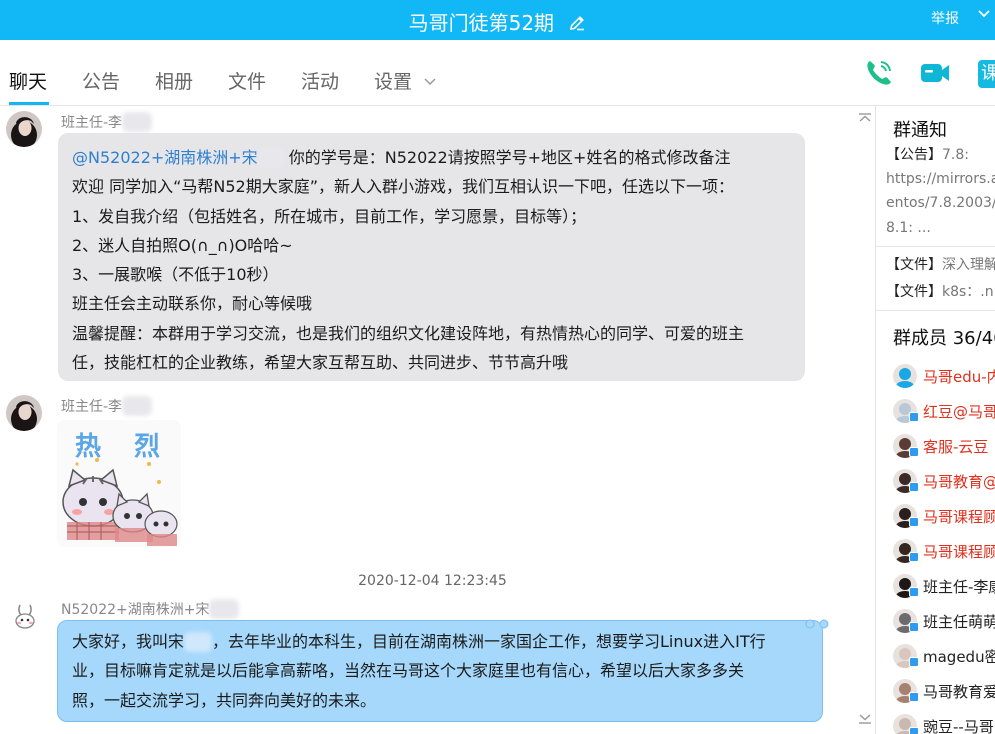 The image size is (995, 734). I want to click on tab-chat: 聊天, so click(28, 80).